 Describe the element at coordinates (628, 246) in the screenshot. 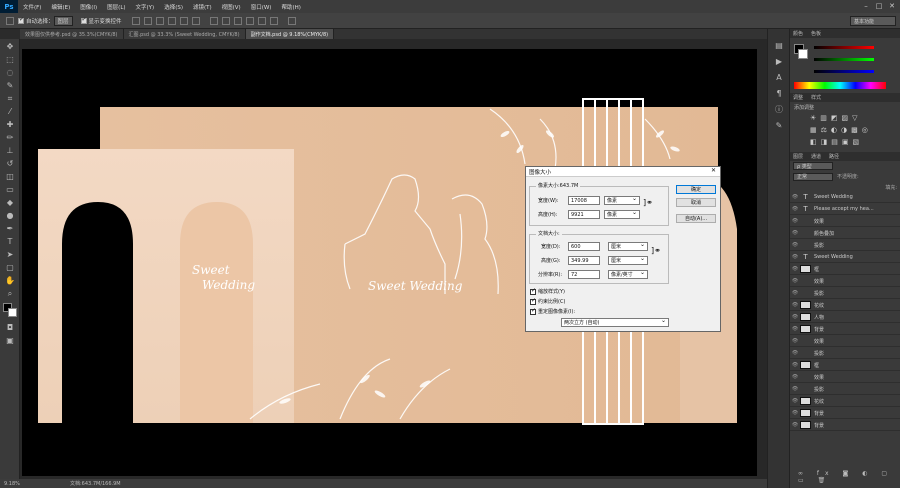

I see `doc-width-unit-select: 厘米` at that location.